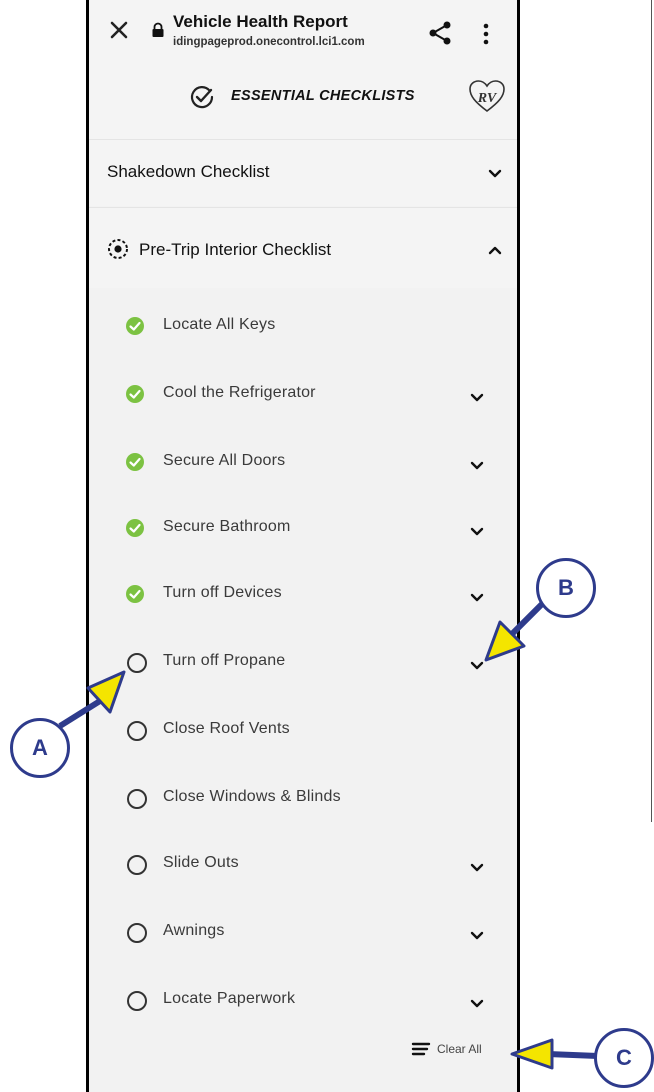 The height and width of the screenshot is (1092, 654). Describe the element at coordinates (202, 97) in the screenshot. I see `check-circle-icon` at that location.